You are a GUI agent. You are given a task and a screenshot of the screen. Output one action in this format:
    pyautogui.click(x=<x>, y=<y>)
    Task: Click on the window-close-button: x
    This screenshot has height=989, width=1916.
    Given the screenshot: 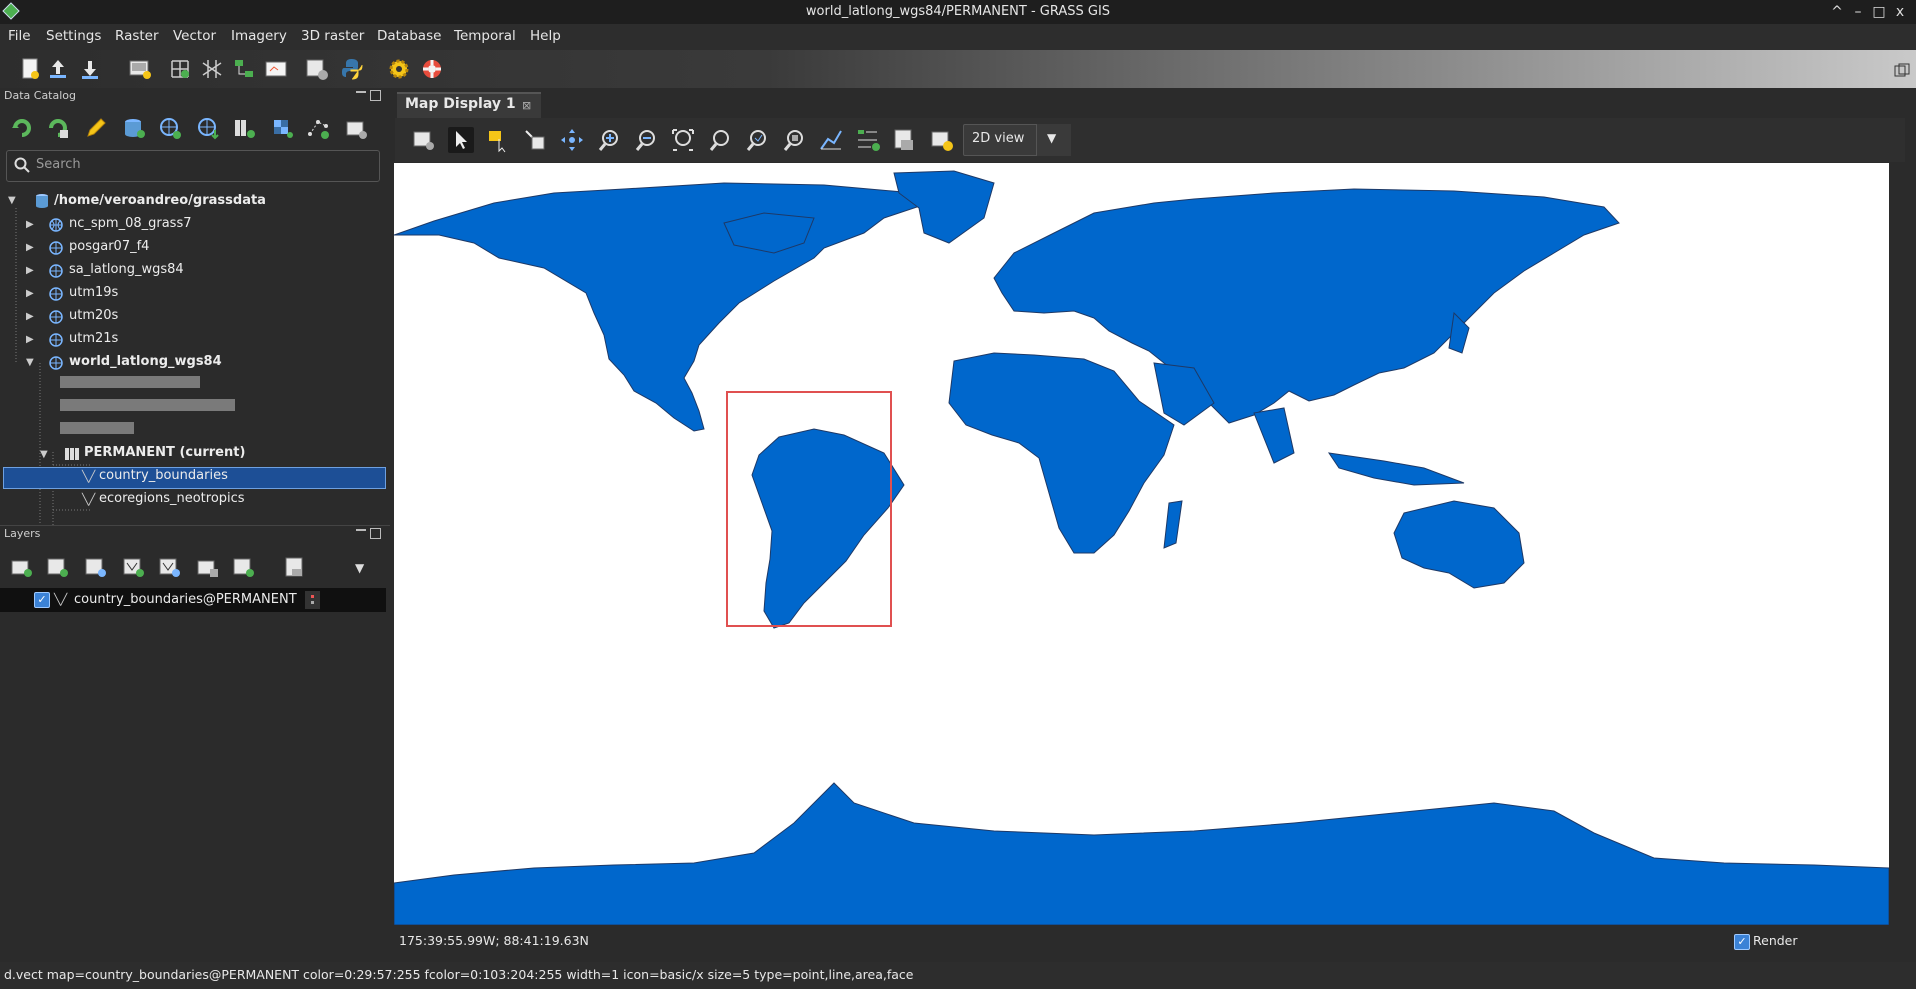 What is the action you would take?
    pyautogui.click(x=1900, y=12)
    